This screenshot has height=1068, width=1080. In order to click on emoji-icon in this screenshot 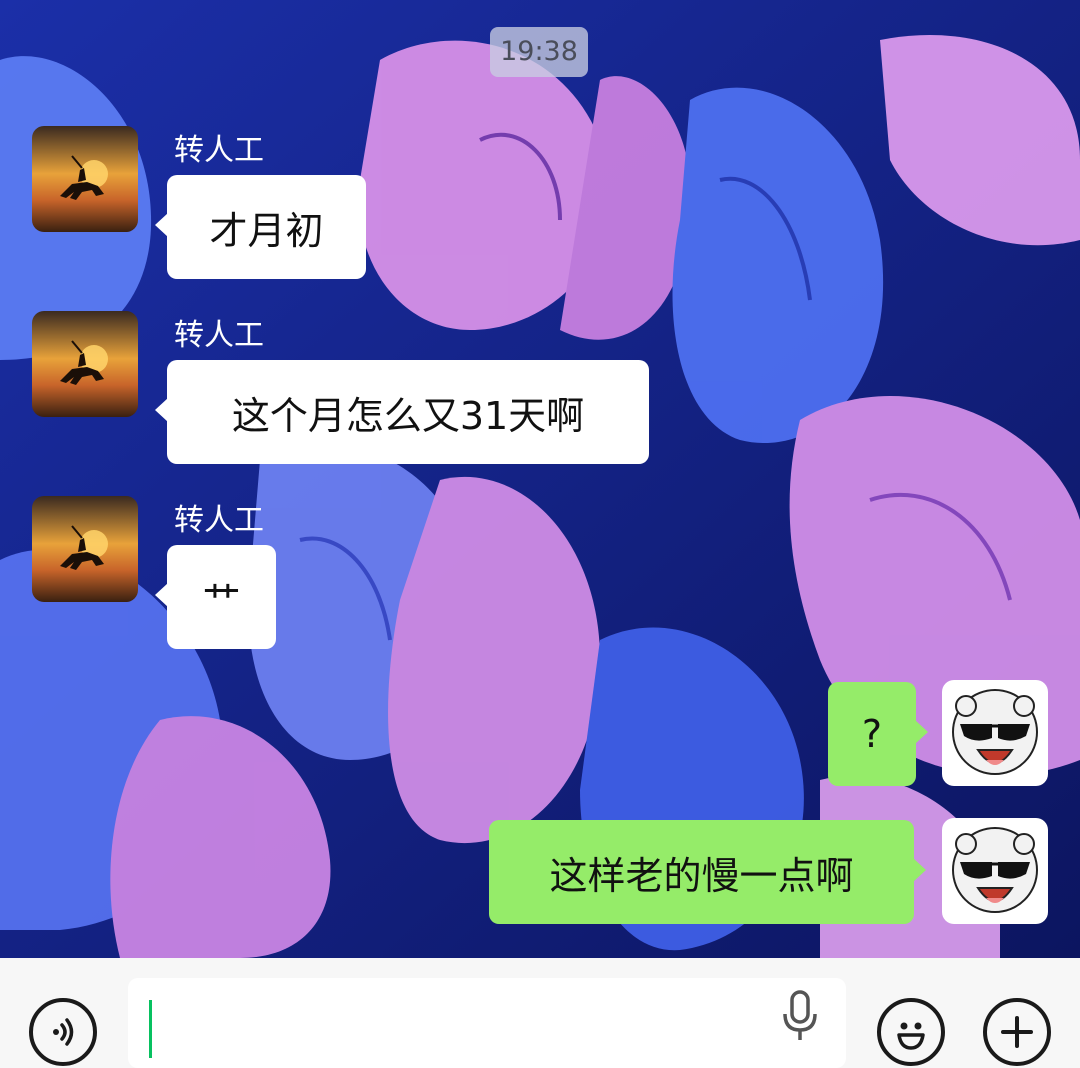, I will do `click(911, 1036)`.